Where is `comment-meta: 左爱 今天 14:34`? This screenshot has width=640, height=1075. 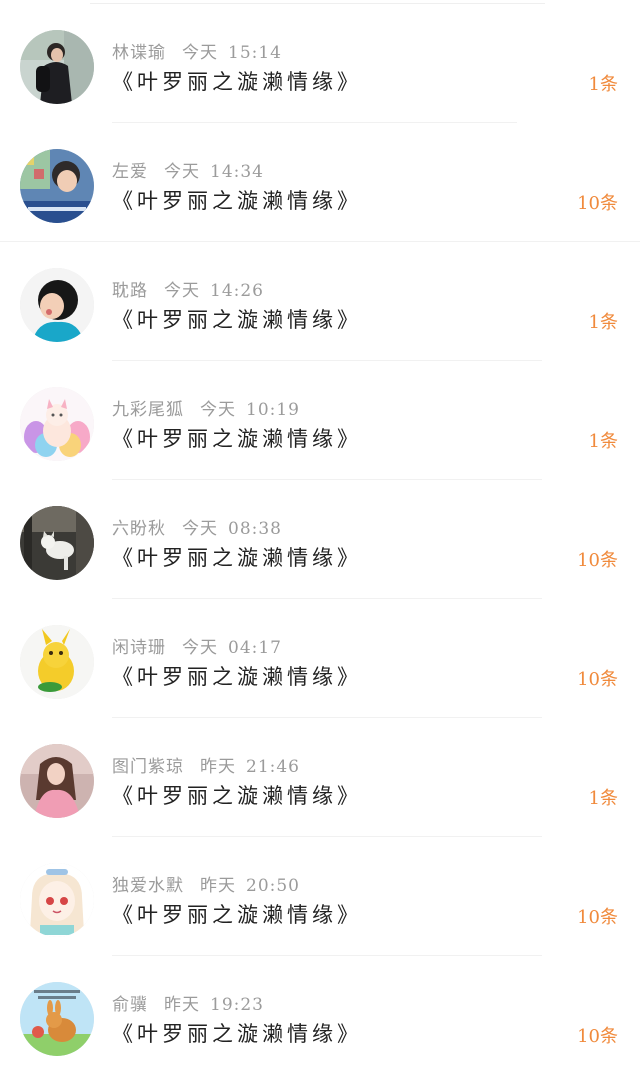
comment-meta: 左爱 今天 14:34 is located at coordinates (188, 169).